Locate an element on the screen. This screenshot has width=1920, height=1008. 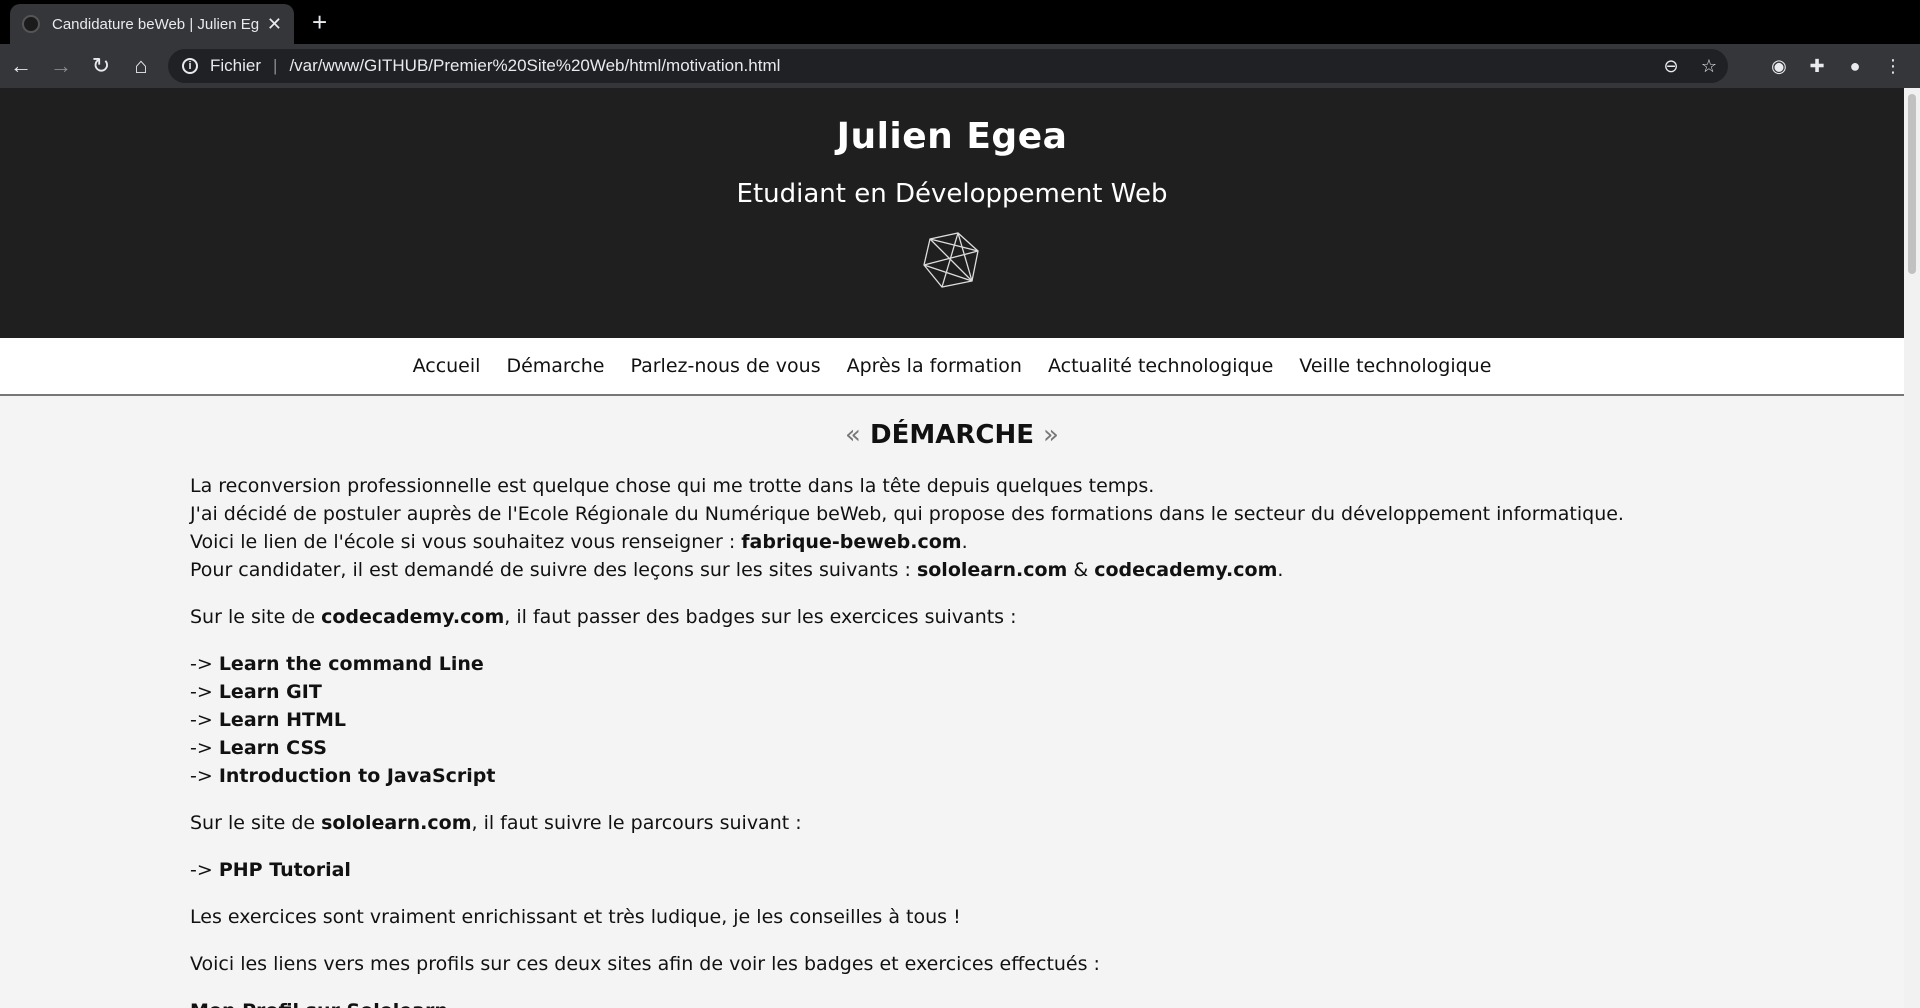
link-sololearn-2: sololearn.com is located at coordinates (396, 823).